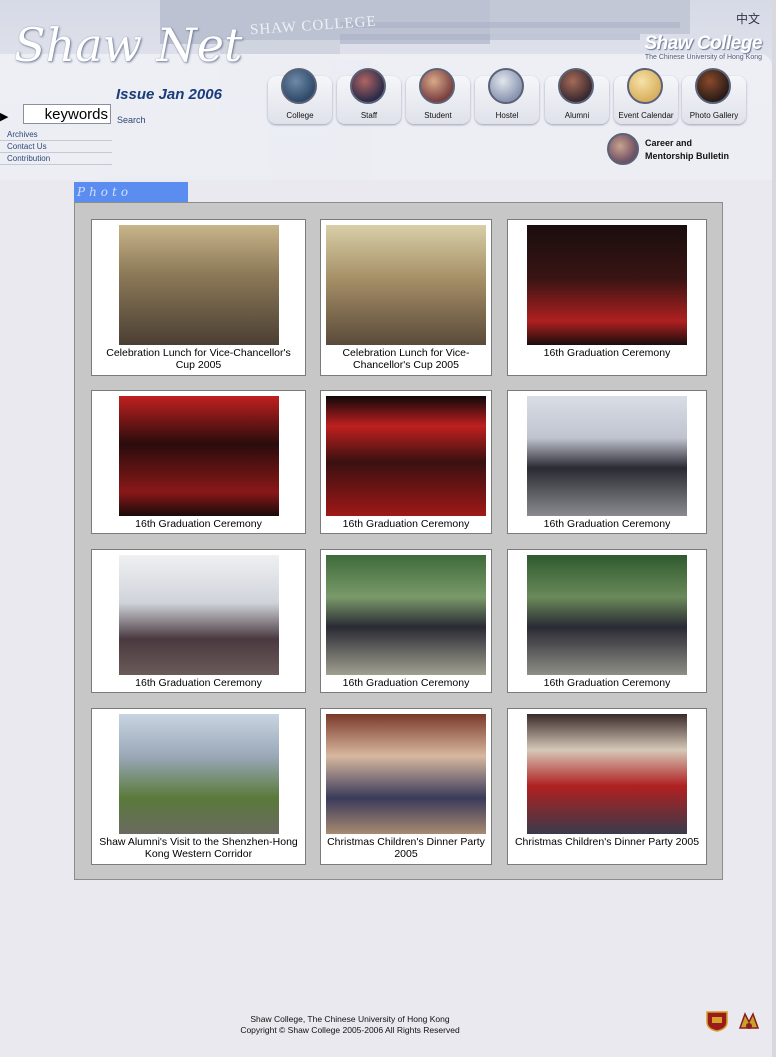  Describe the element at coordinates (749, 1021) in the screenshot. I see `university-seal-icon` at that location.